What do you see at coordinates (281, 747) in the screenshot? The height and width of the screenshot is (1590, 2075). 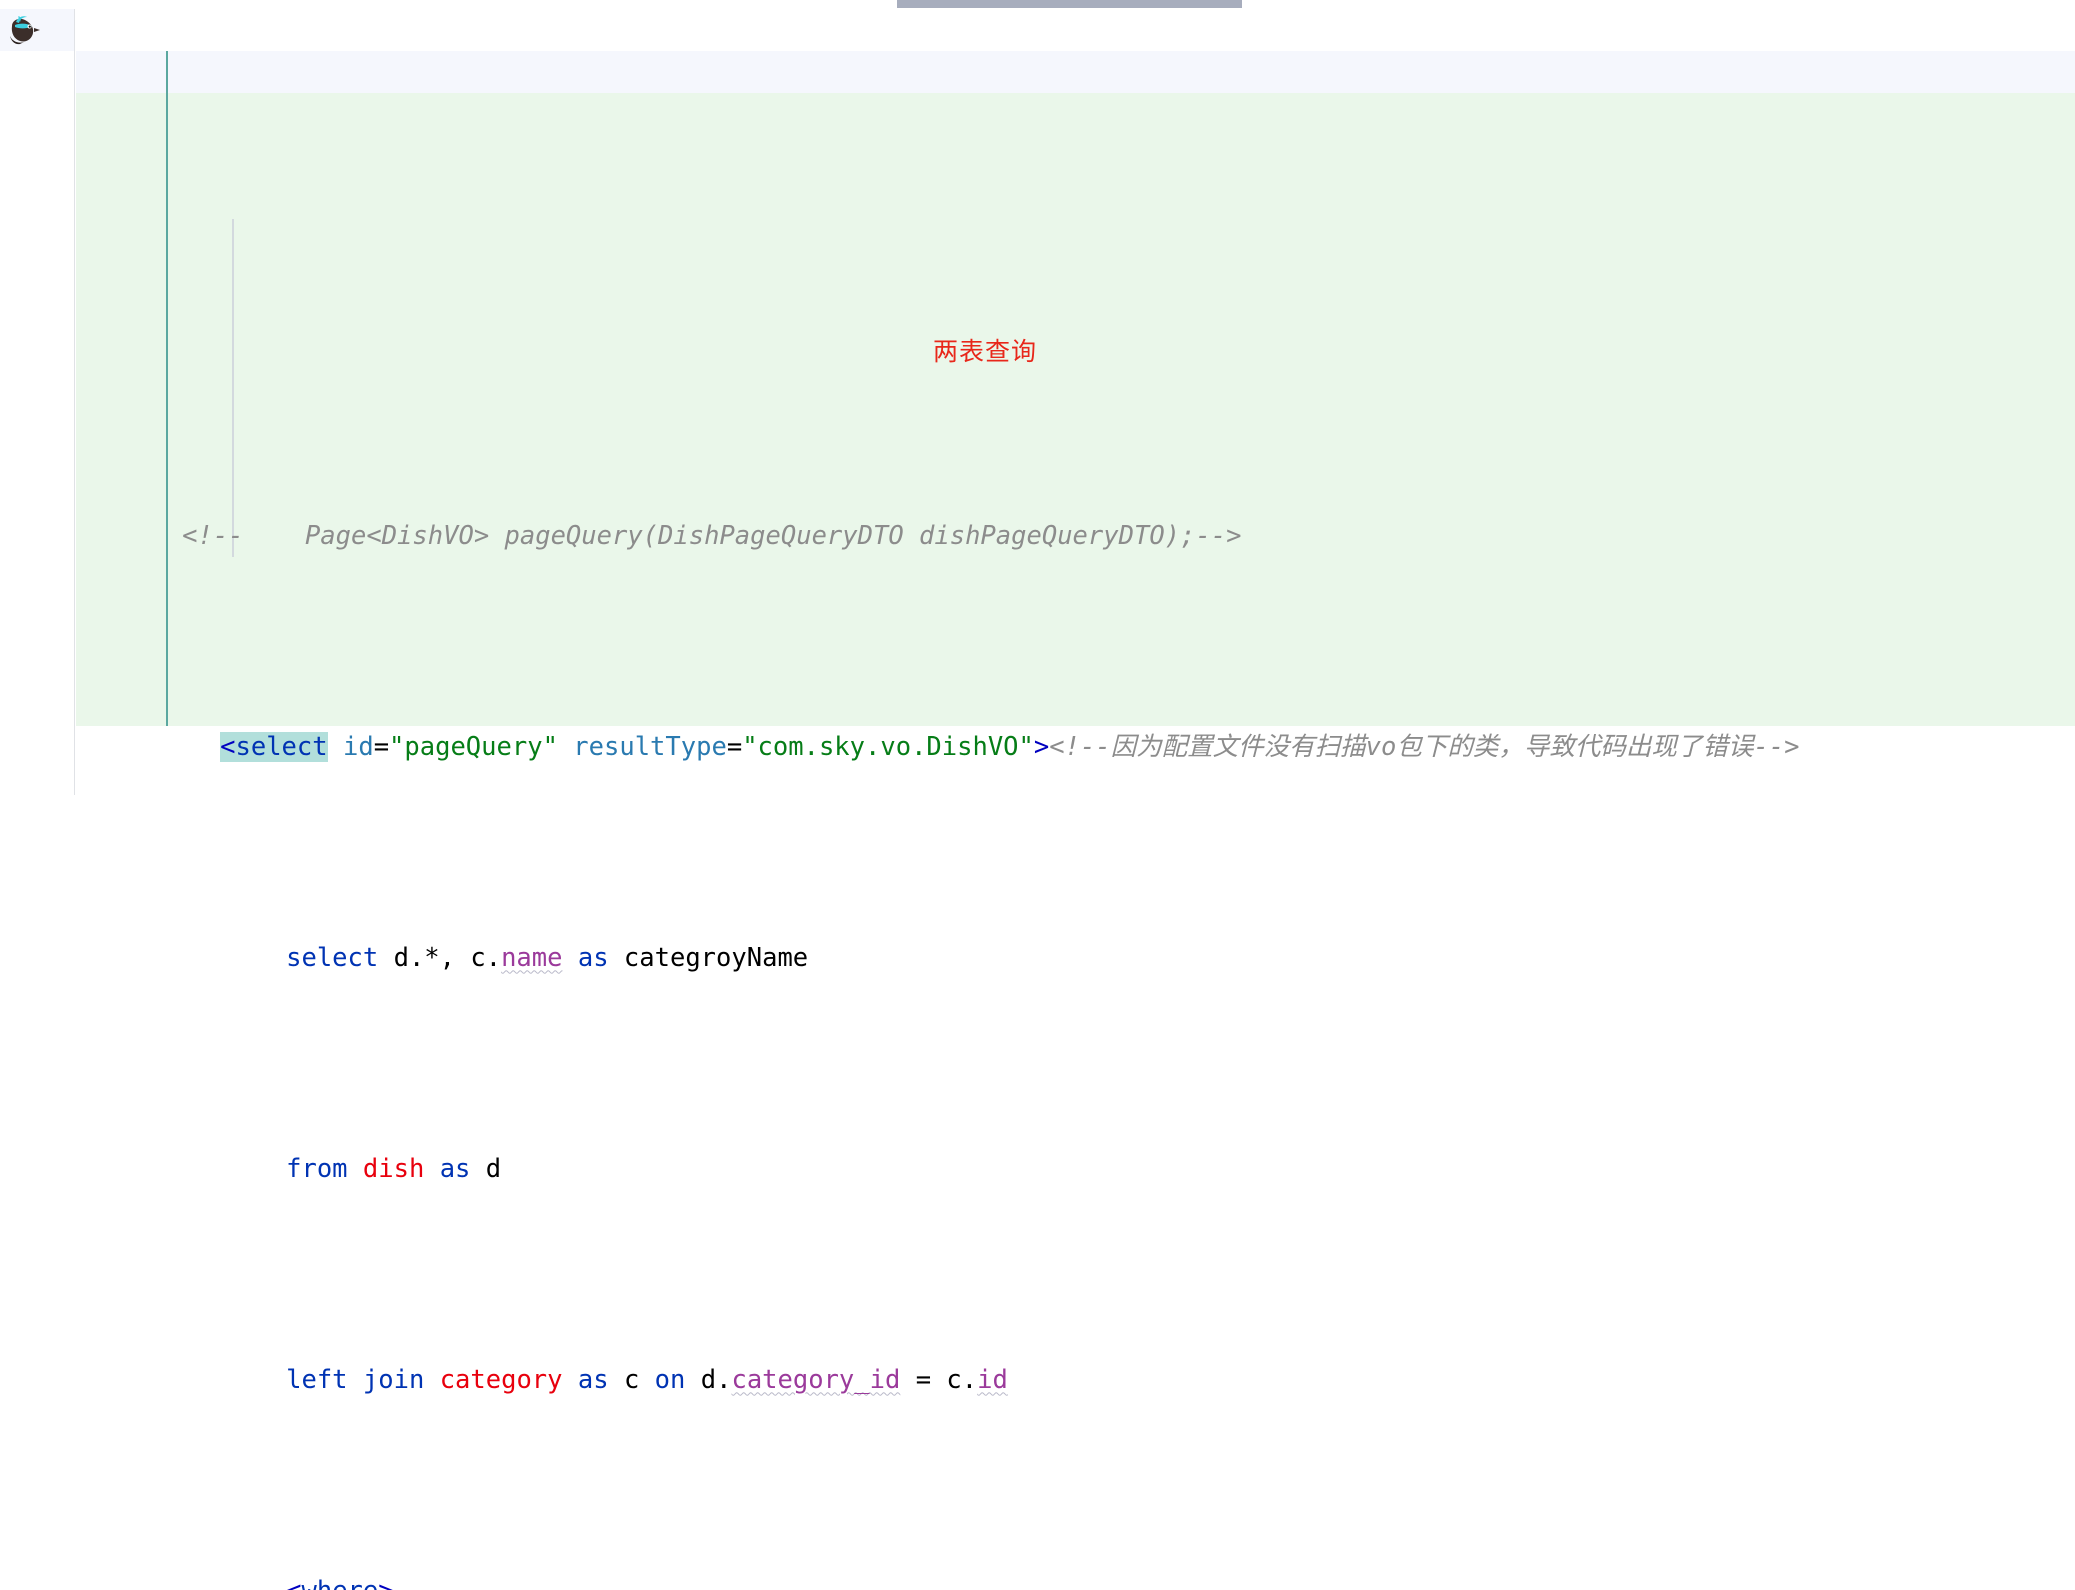 I see `tag-name: select` at bounding box center [281, 747].